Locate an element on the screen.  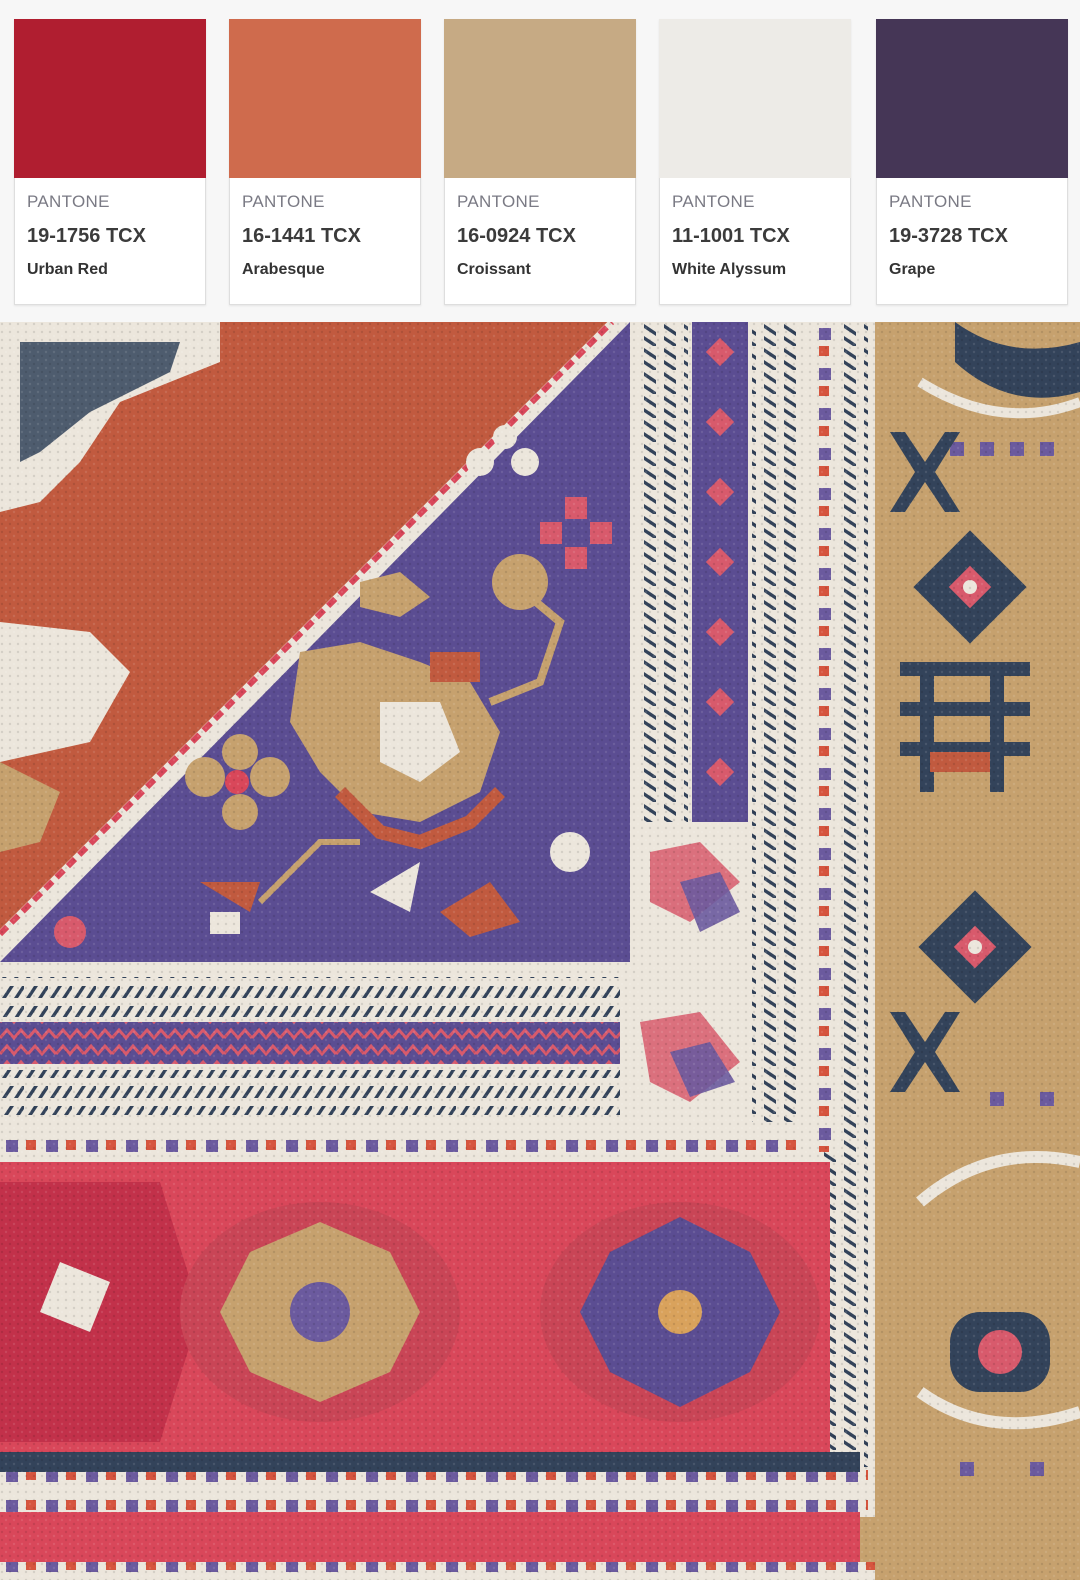
swatch-card-arabesque: PANTONE 16-1441 TCX Arabesque is located at coordinates (325, 162).